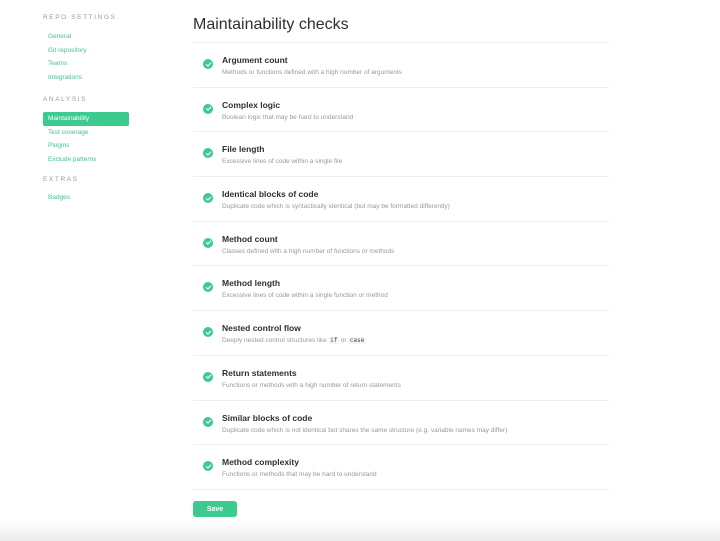  I want to click on sidebar-item-badges: Badges, so click(88, 198).